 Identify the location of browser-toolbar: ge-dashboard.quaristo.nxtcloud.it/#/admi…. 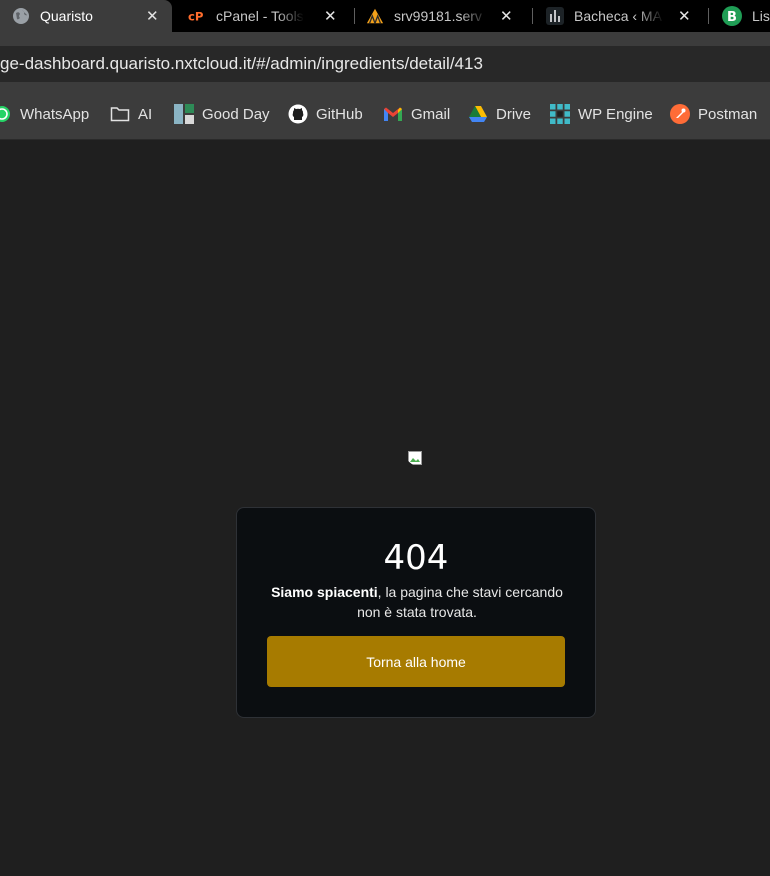
(385, 60).